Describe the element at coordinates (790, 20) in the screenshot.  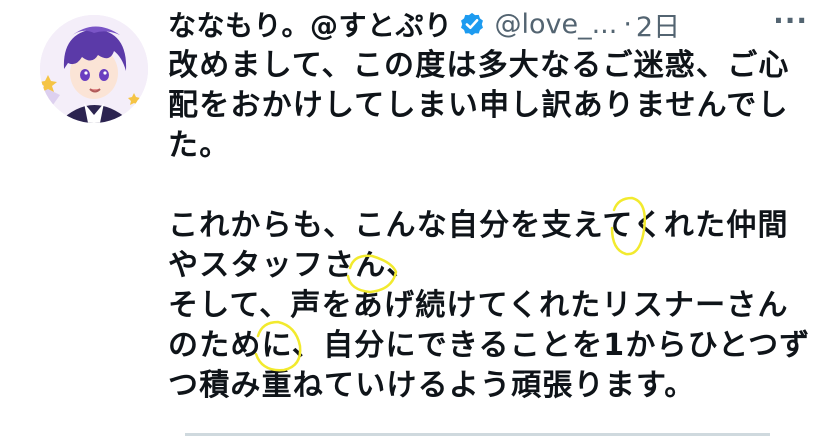
I see `more-icon: ···` at that location.